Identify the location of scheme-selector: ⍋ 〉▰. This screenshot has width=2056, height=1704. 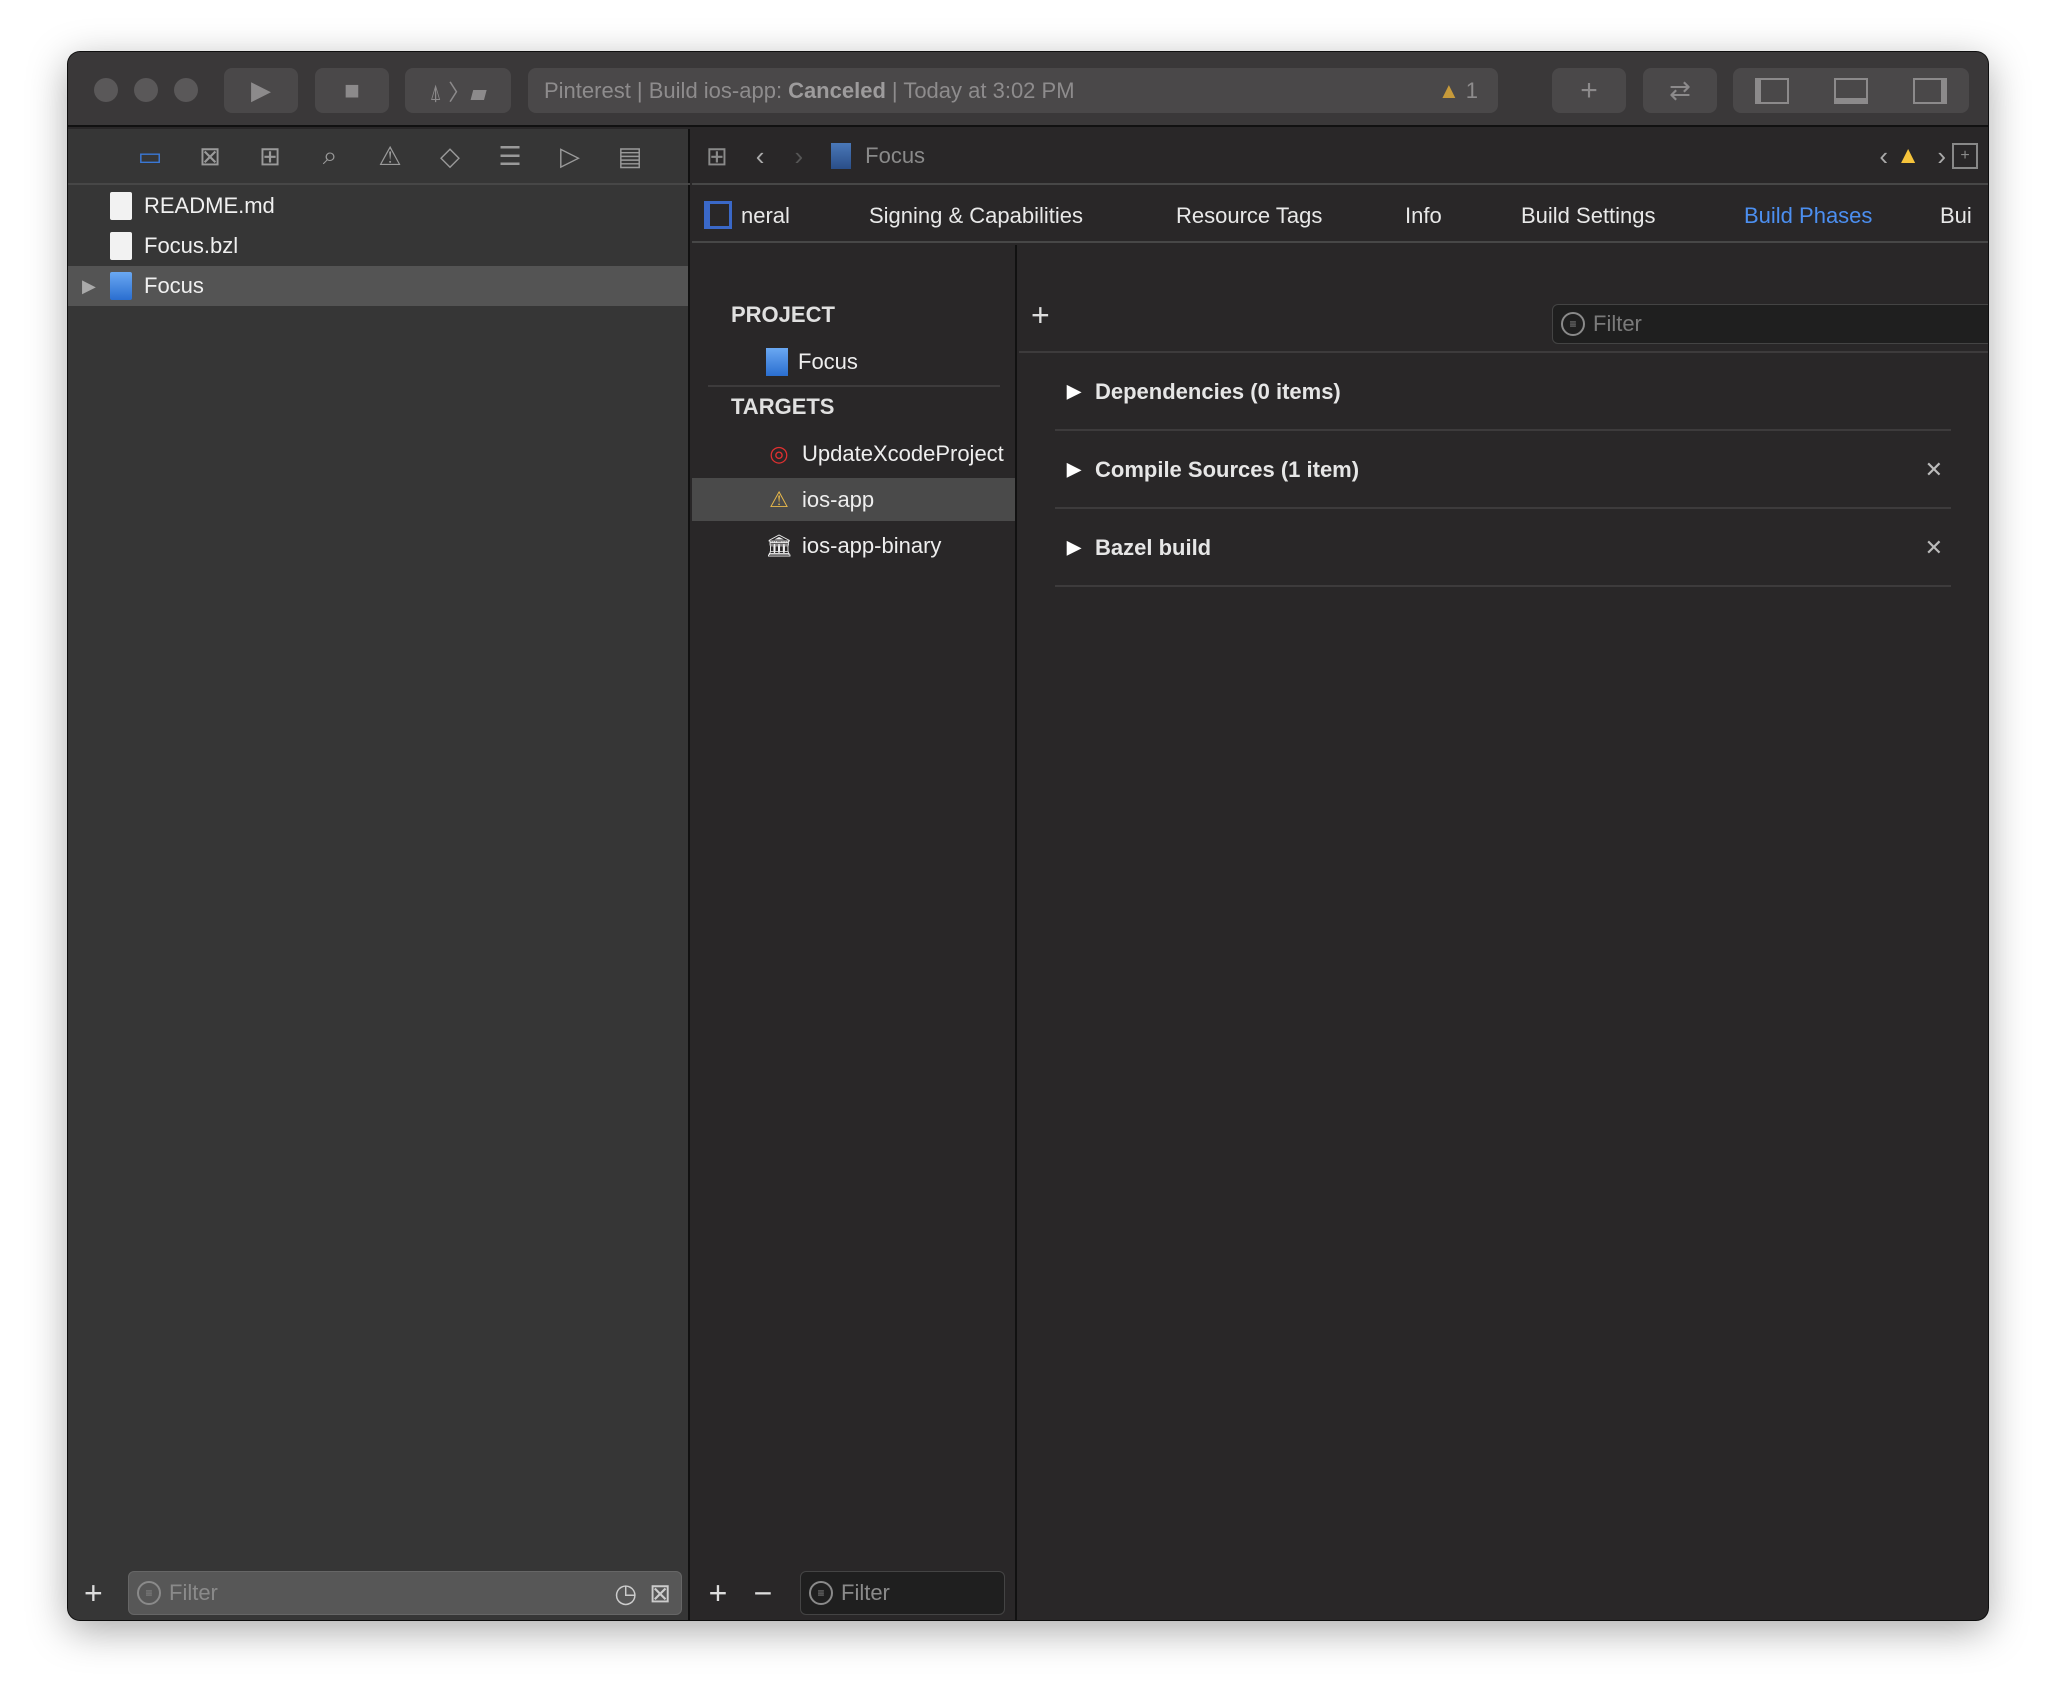
(458, 90).